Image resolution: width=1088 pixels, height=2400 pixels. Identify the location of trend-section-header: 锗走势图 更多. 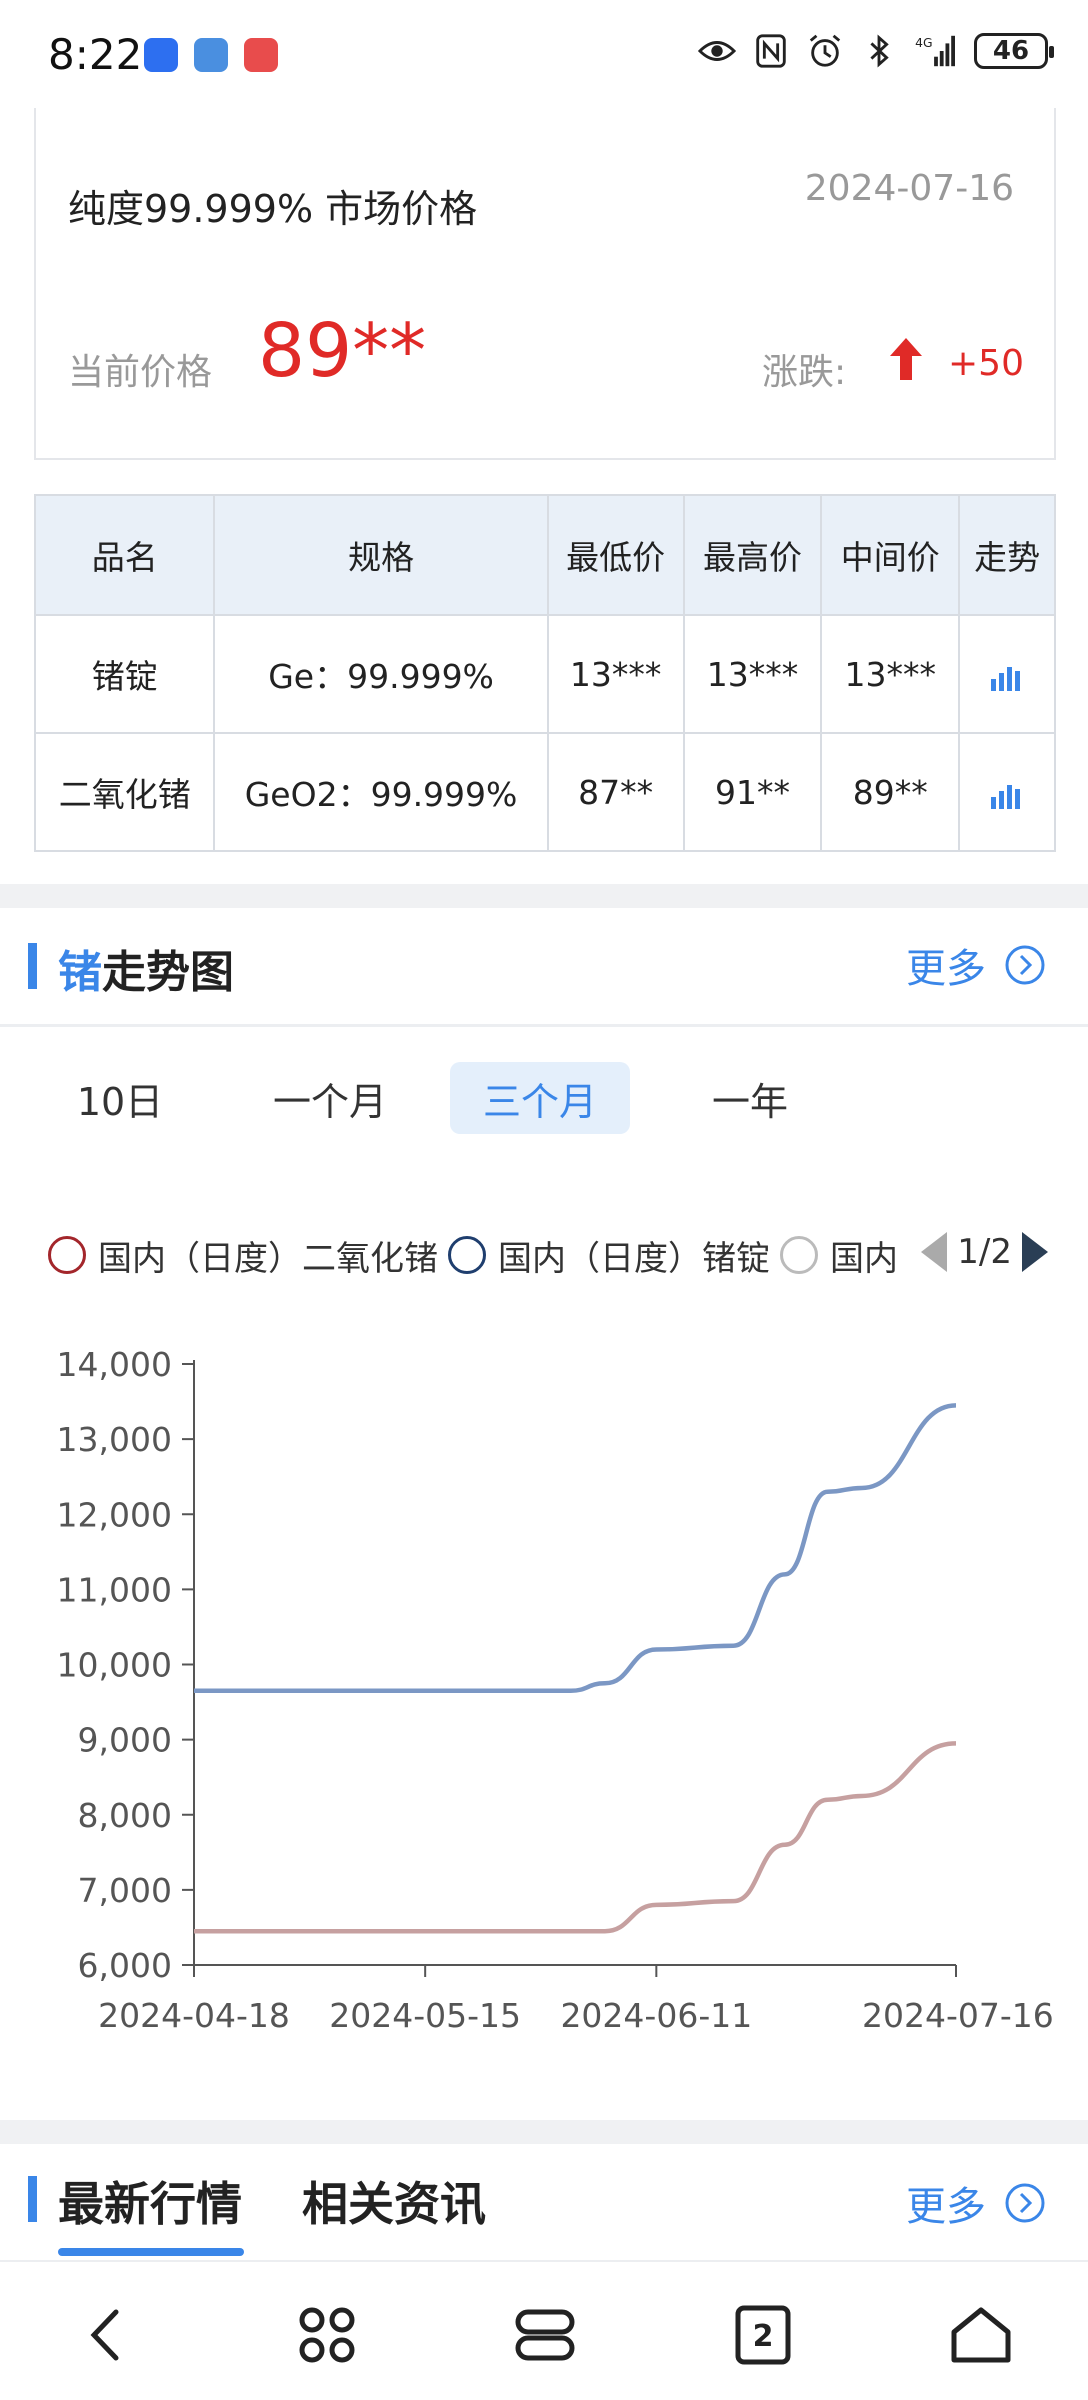
(544, 963).